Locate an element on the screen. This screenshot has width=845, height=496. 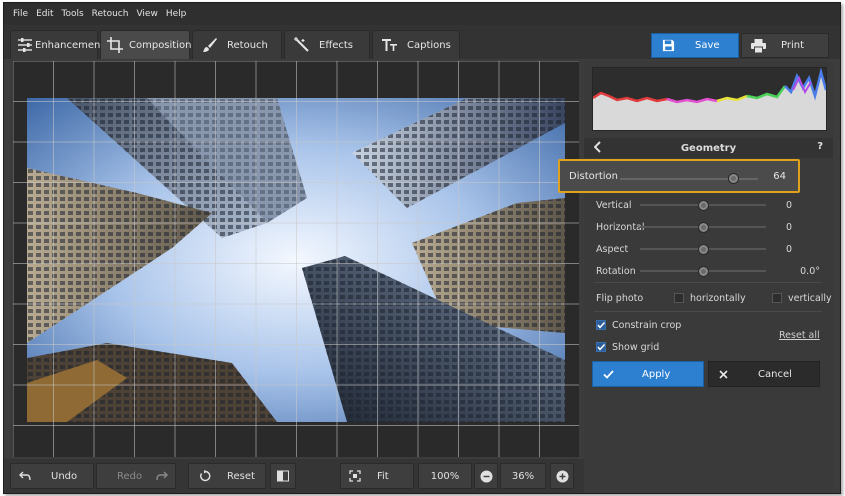
redo-label: Redo is located at coordinates (130, 476).